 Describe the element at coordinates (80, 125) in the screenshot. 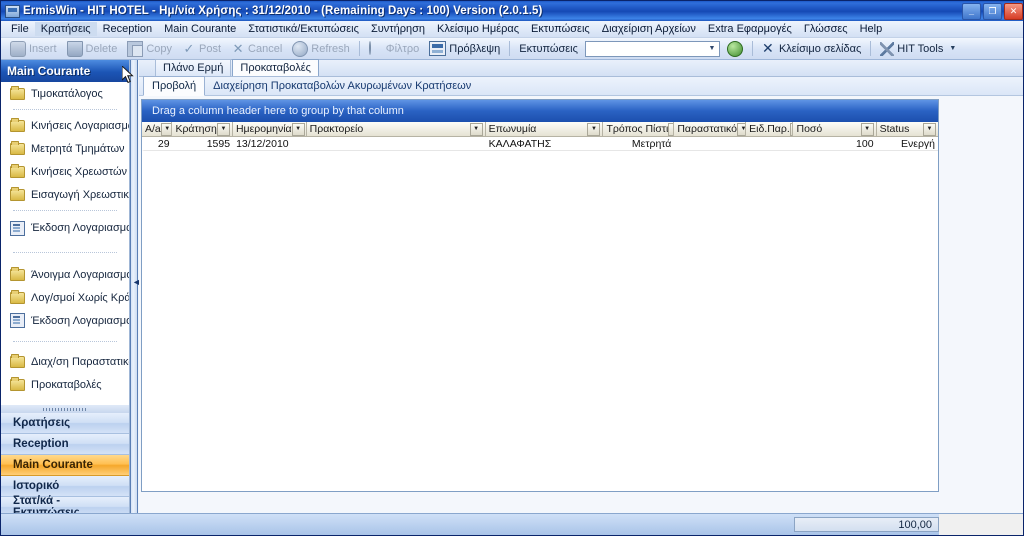

I see `sidebar-item-label: Κινήσεις Λογαριασμών` at that location.